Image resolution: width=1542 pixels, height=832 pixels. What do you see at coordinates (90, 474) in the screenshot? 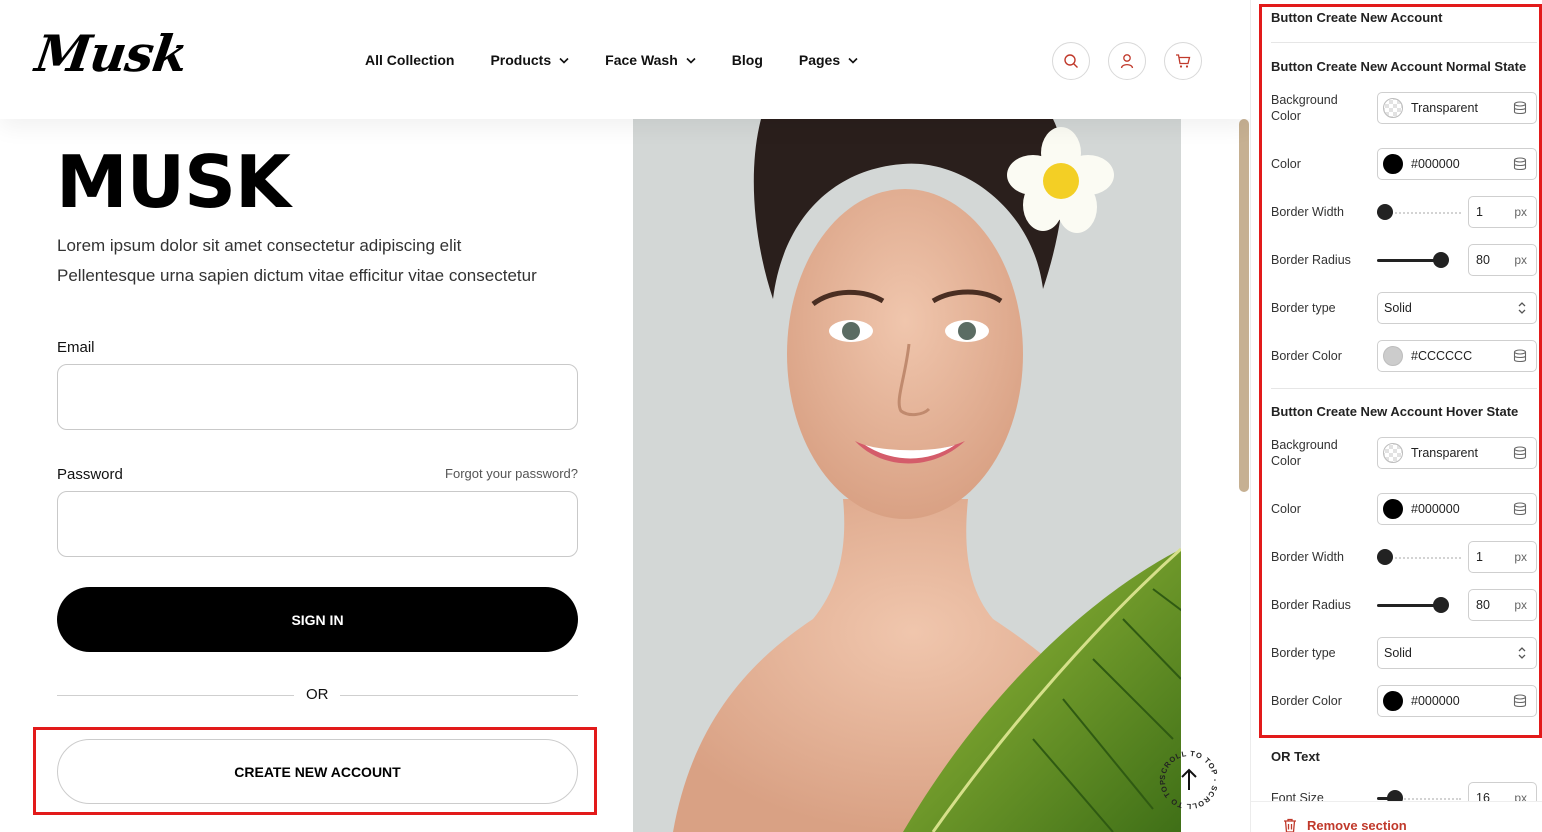
I see `password-label: Password` at bounding box center [90, 474].